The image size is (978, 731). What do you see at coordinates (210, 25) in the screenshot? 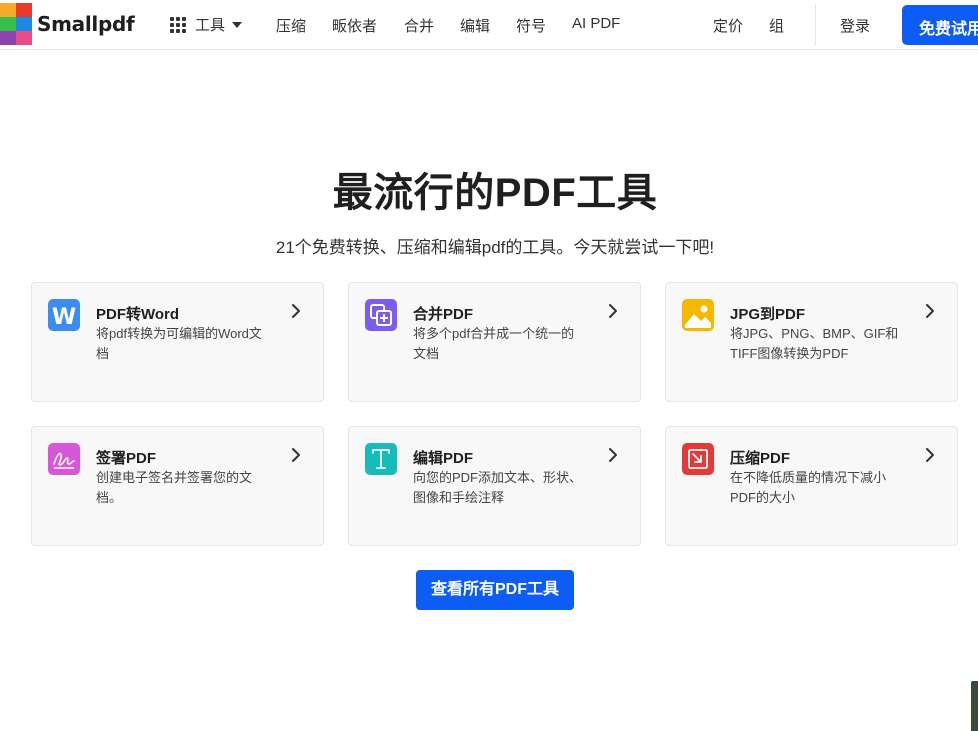
I see `tools-label: 工具` at bounding box center [210, 25].